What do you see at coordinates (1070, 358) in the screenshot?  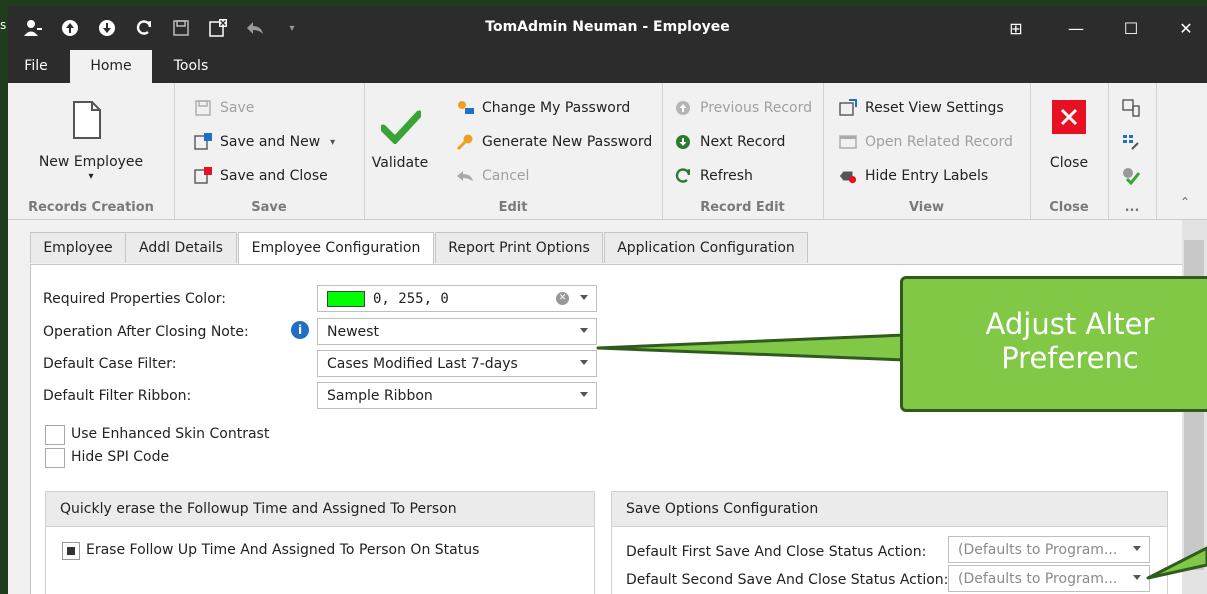 I see `callout-line-2: Preferenc` at bounding box center [1070, 358].